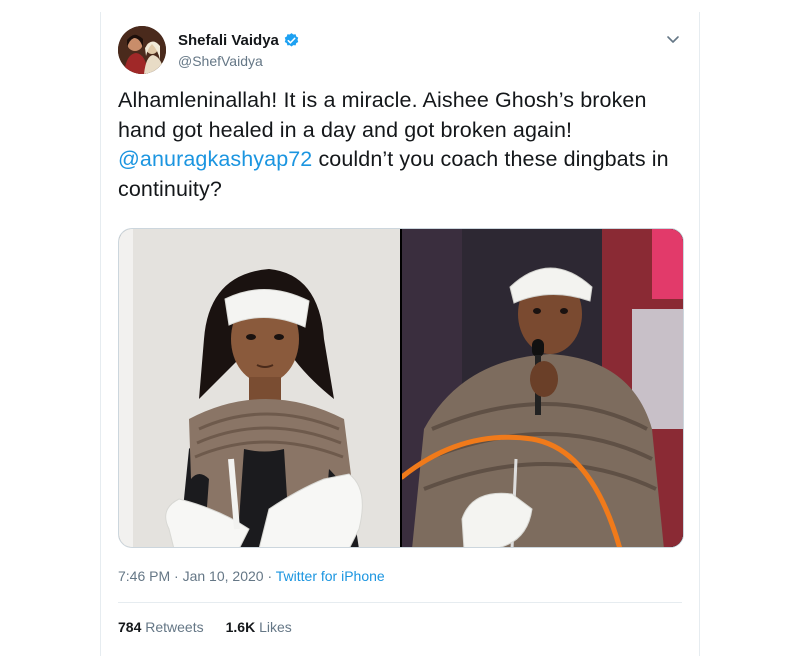 This screenshot has width=800, height=660. What do you see at coordinates (400, 602) in the screenshot?
I see `divider` at bounding box center [400, 602].